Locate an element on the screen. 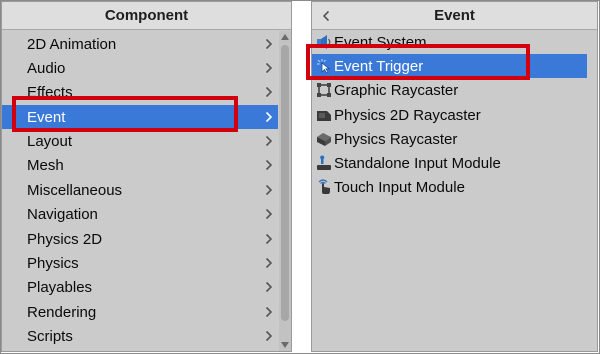 This screenshot has height=354, width=600. event-submenu-title: Event is located at coordinates (454, 15).